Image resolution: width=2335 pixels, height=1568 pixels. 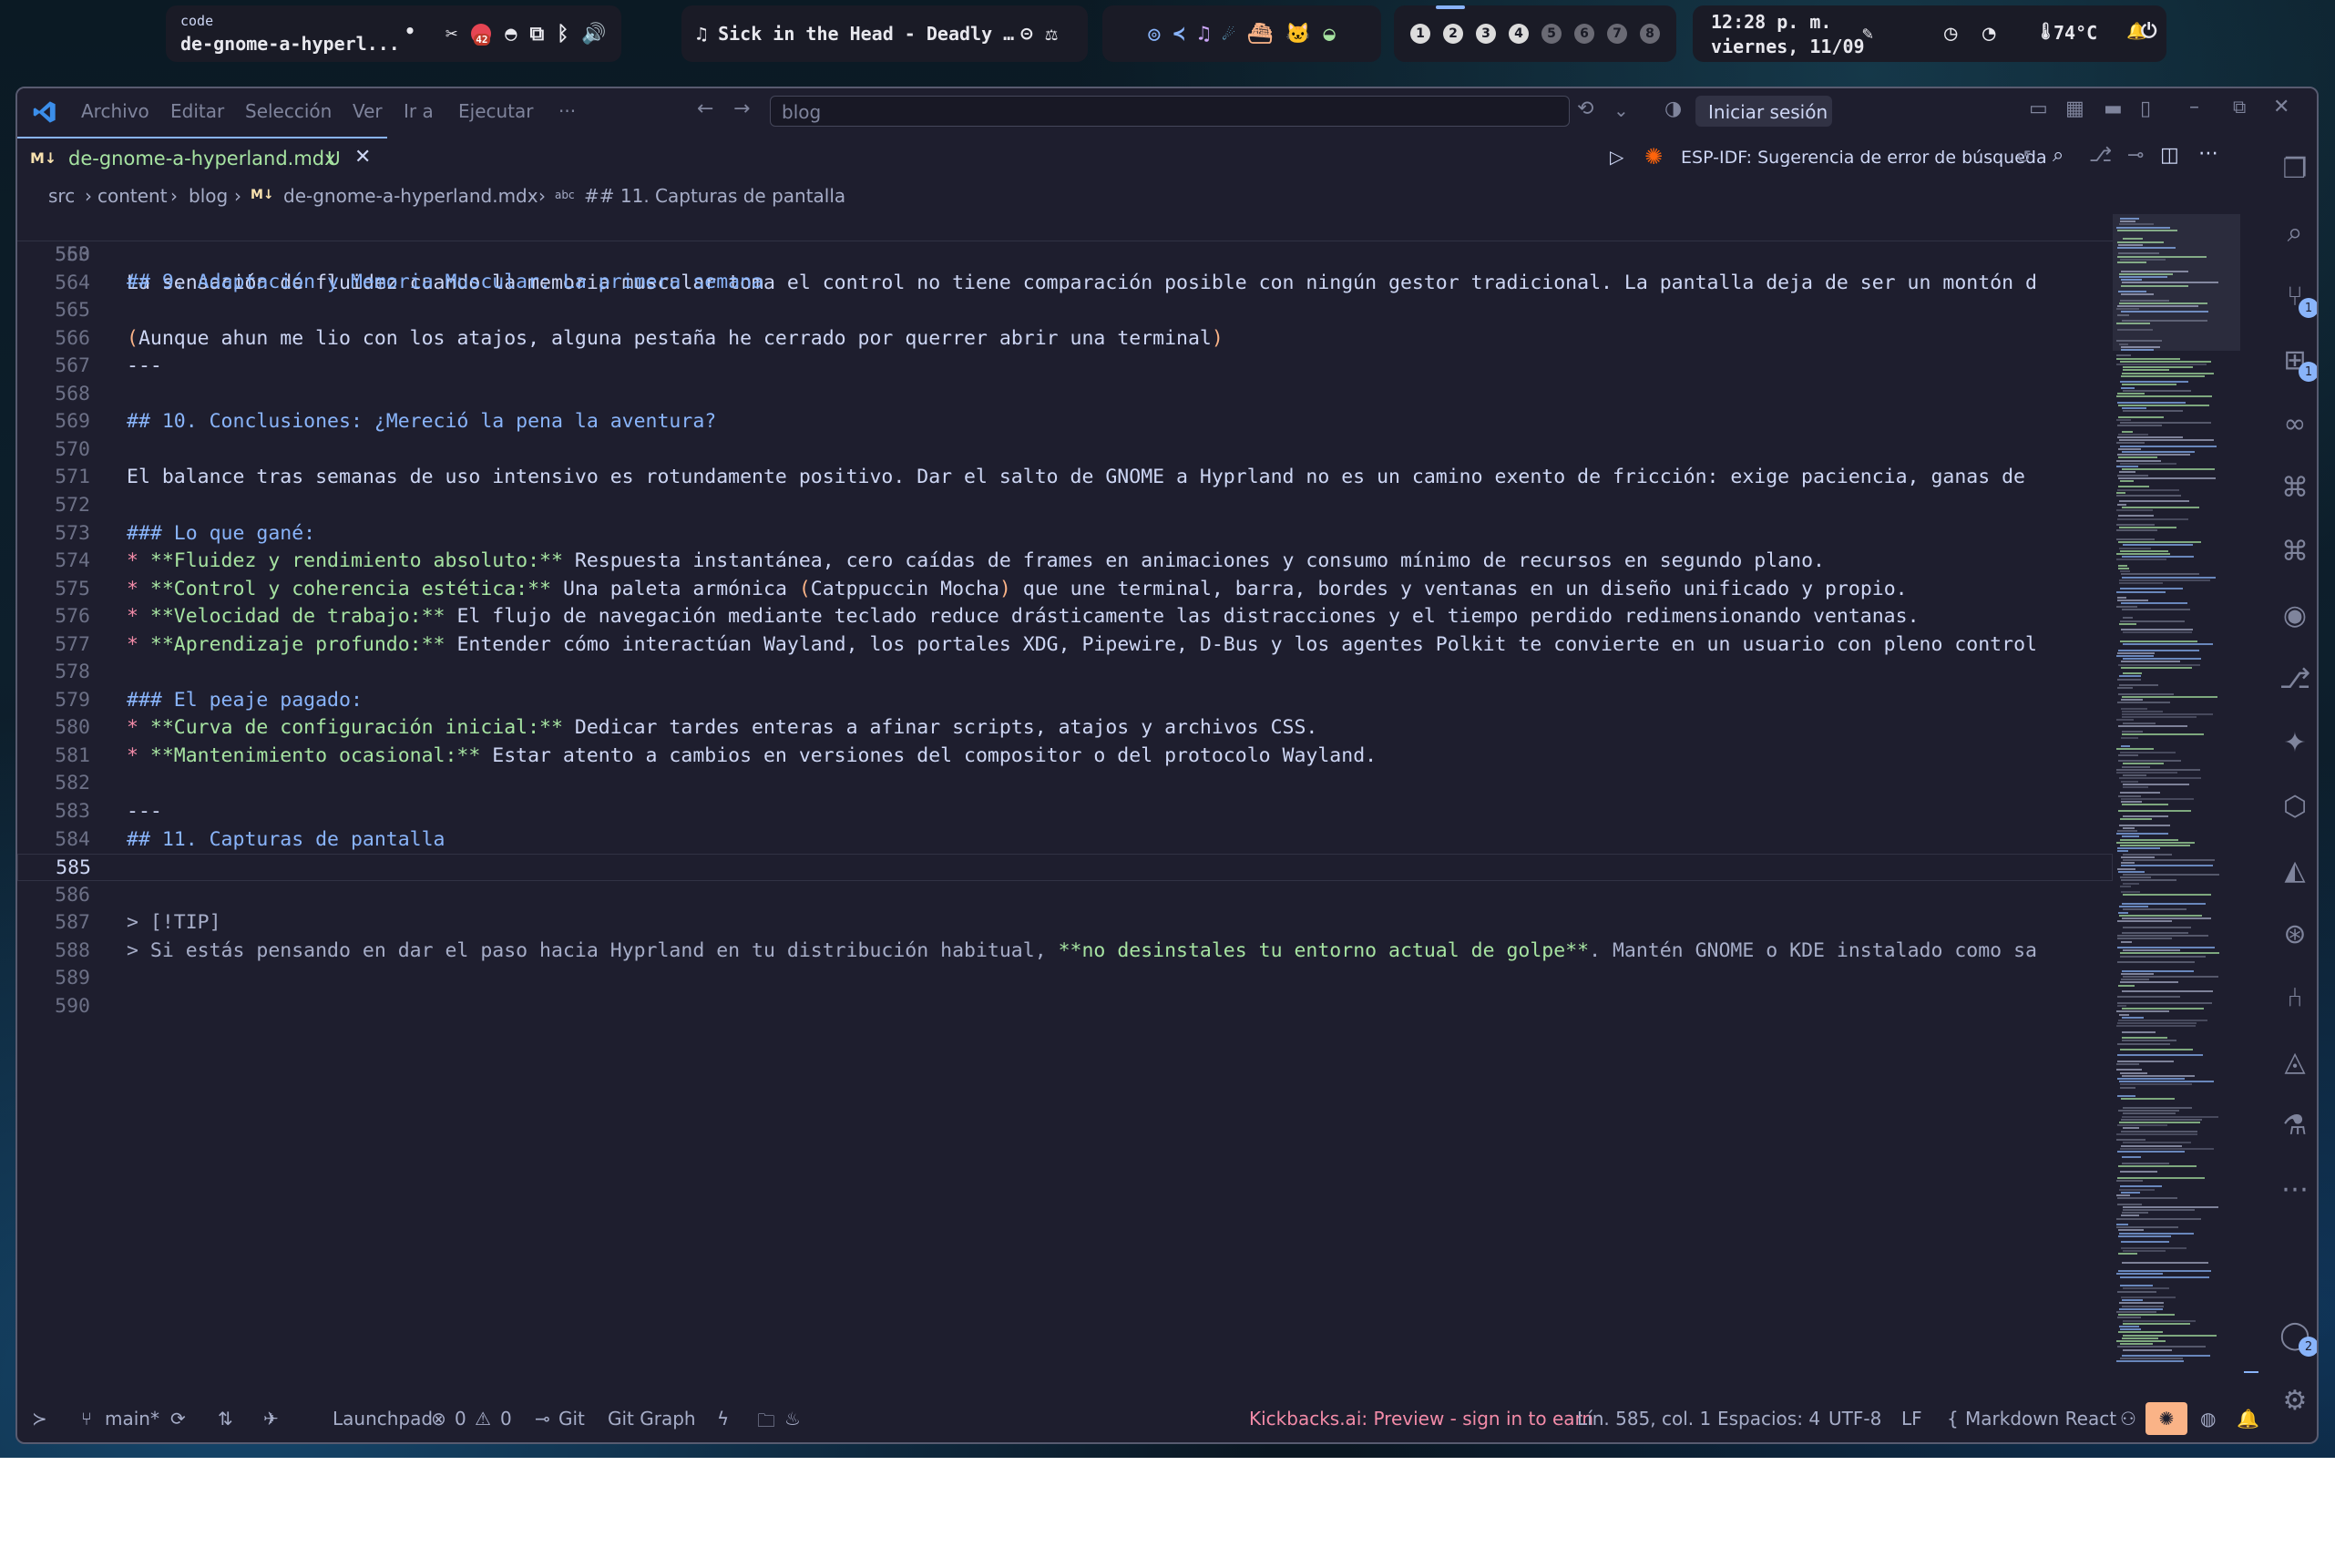 I want to click on back-arrow-icon: ←, so click(x=705, y=108).